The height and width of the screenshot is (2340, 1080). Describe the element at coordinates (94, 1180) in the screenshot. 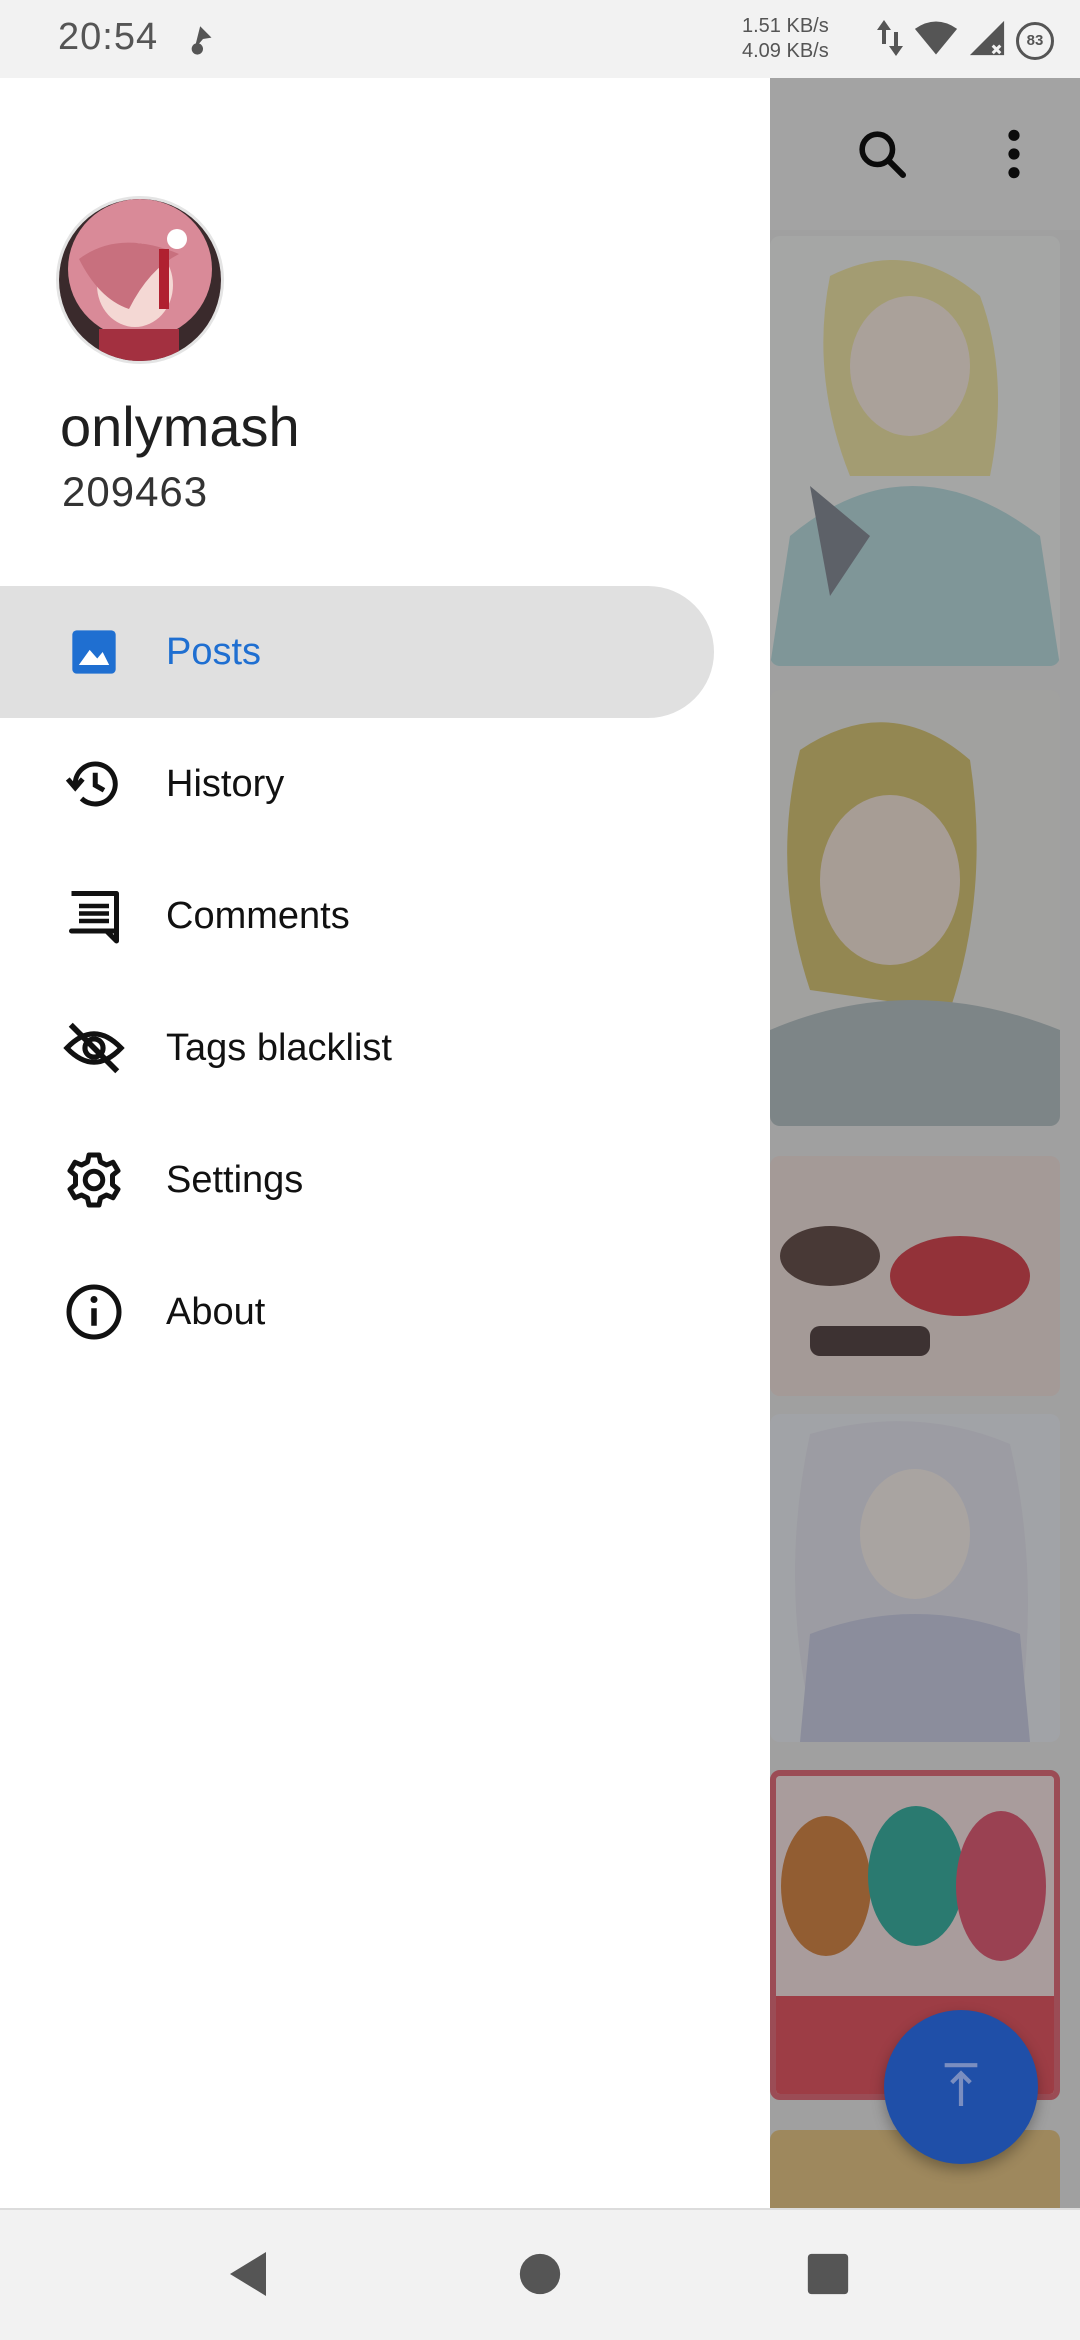

I see `gear-icon` at that location.